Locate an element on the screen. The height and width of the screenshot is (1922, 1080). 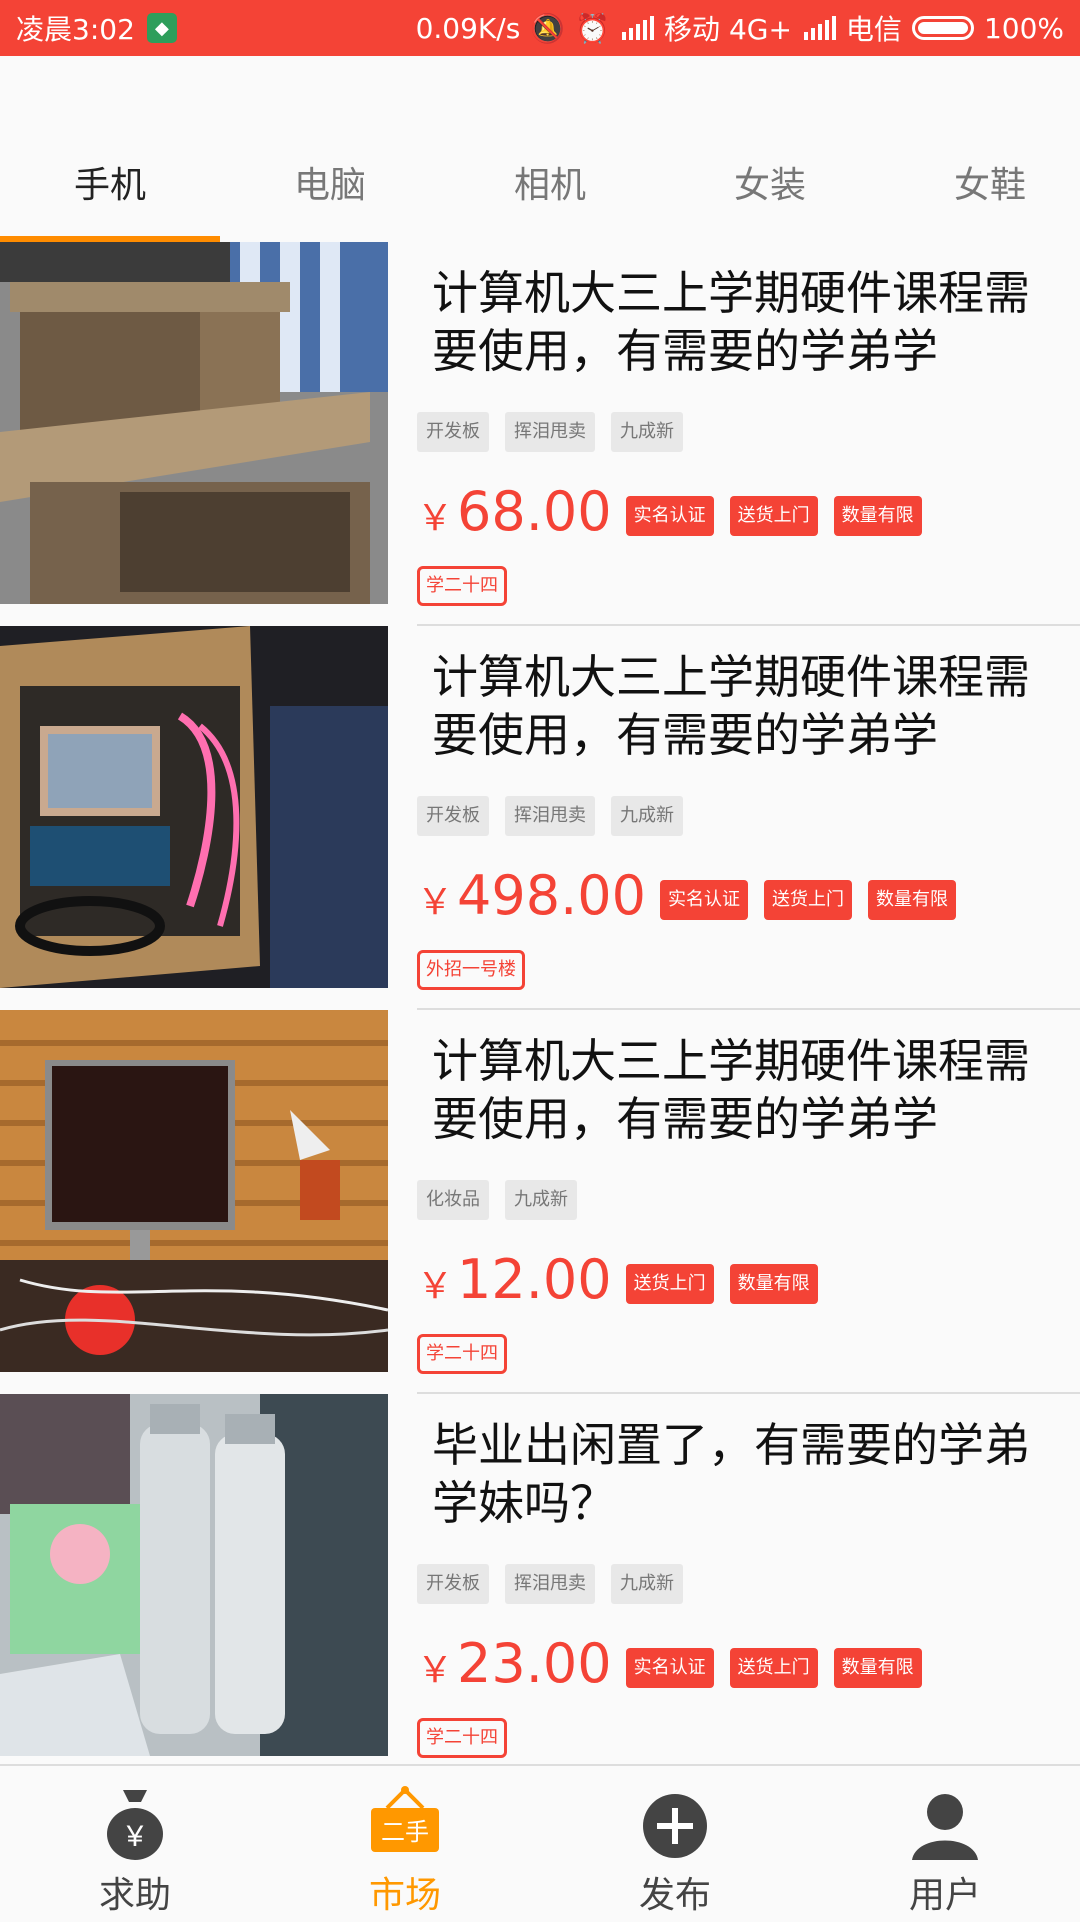
status-bar: 凌晨3:02 ◆ 0.09K/s 🔕 ⏰ 移动 4G+ 电信 100% is located at coordinates (540, 28).